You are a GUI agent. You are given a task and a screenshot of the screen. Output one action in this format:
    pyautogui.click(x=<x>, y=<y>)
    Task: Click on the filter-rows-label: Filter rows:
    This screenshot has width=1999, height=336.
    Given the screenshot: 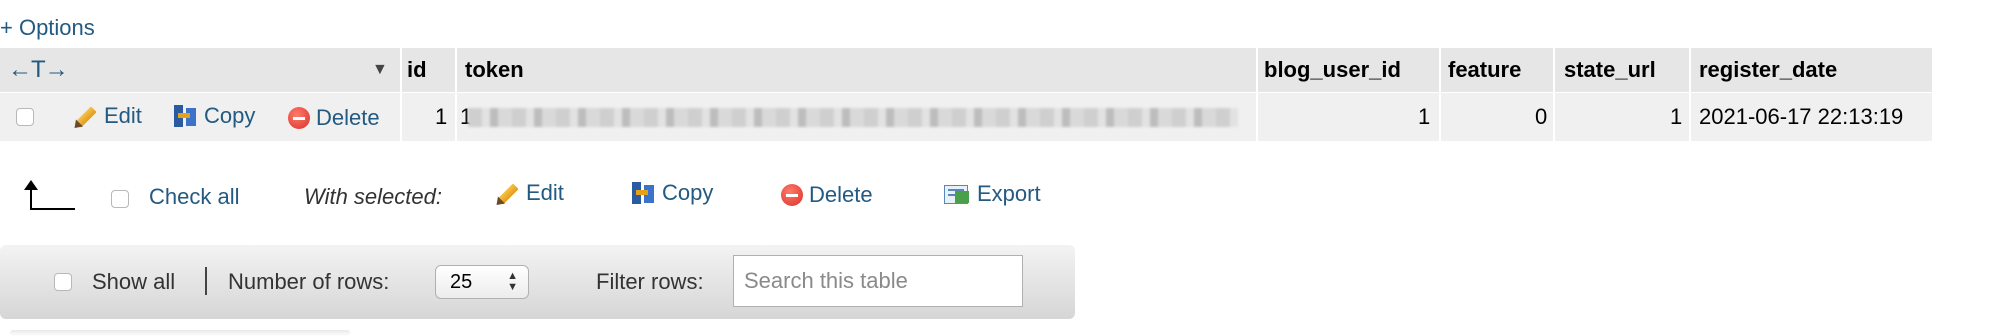 What is the action you would take?
    pyautogui.click(x=650, y=281)
    